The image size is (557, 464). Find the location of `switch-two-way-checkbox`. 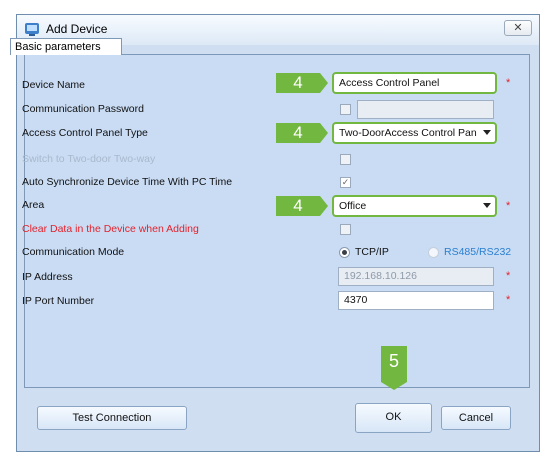

switch-two-way-checkbox is located at coordinates (345, 159).